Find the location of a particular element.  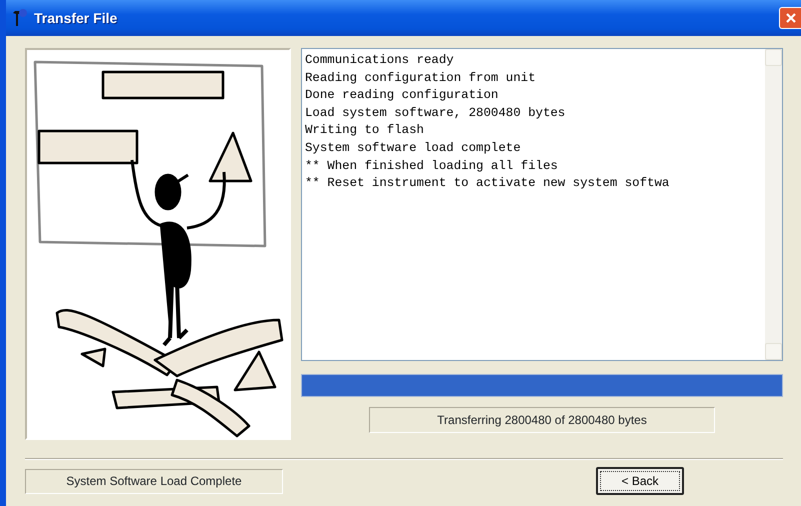

window-title: Transfer File is located at coordinates (76, 18).